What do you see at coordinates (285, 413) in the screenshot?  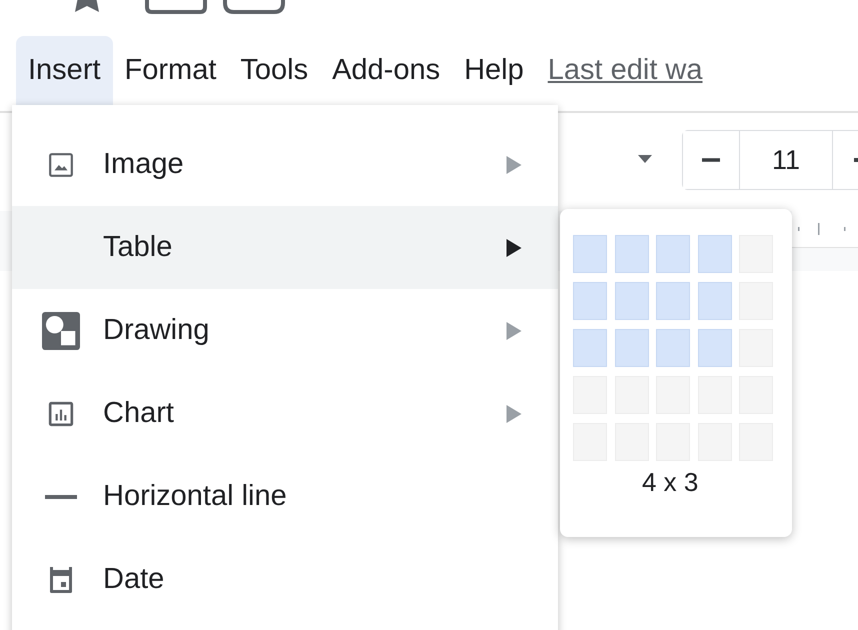 I see `menu-item: Chart` at bounding box center [285, 413].